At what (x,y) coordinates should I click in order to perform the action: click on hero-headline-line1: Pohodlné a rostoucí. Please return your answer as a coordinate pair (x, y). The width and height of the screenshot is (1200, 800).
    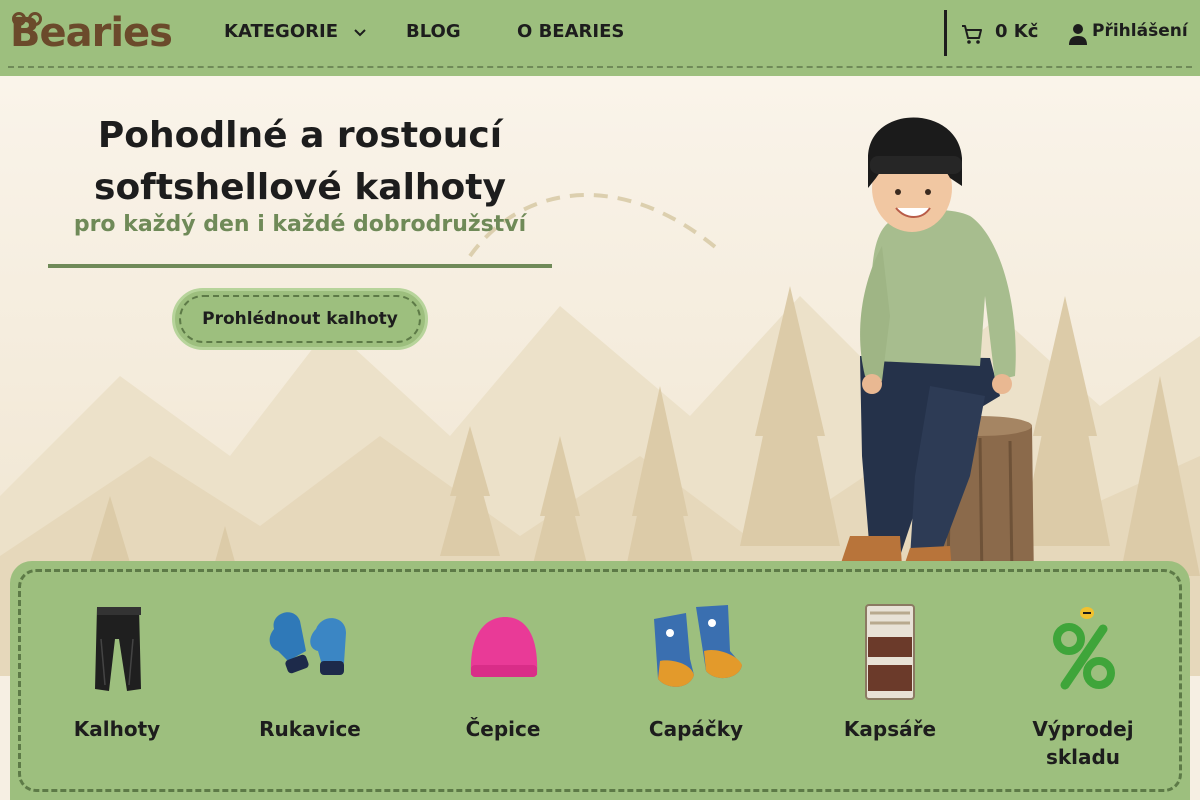
    Looking at the image, I should click on (300, 135).